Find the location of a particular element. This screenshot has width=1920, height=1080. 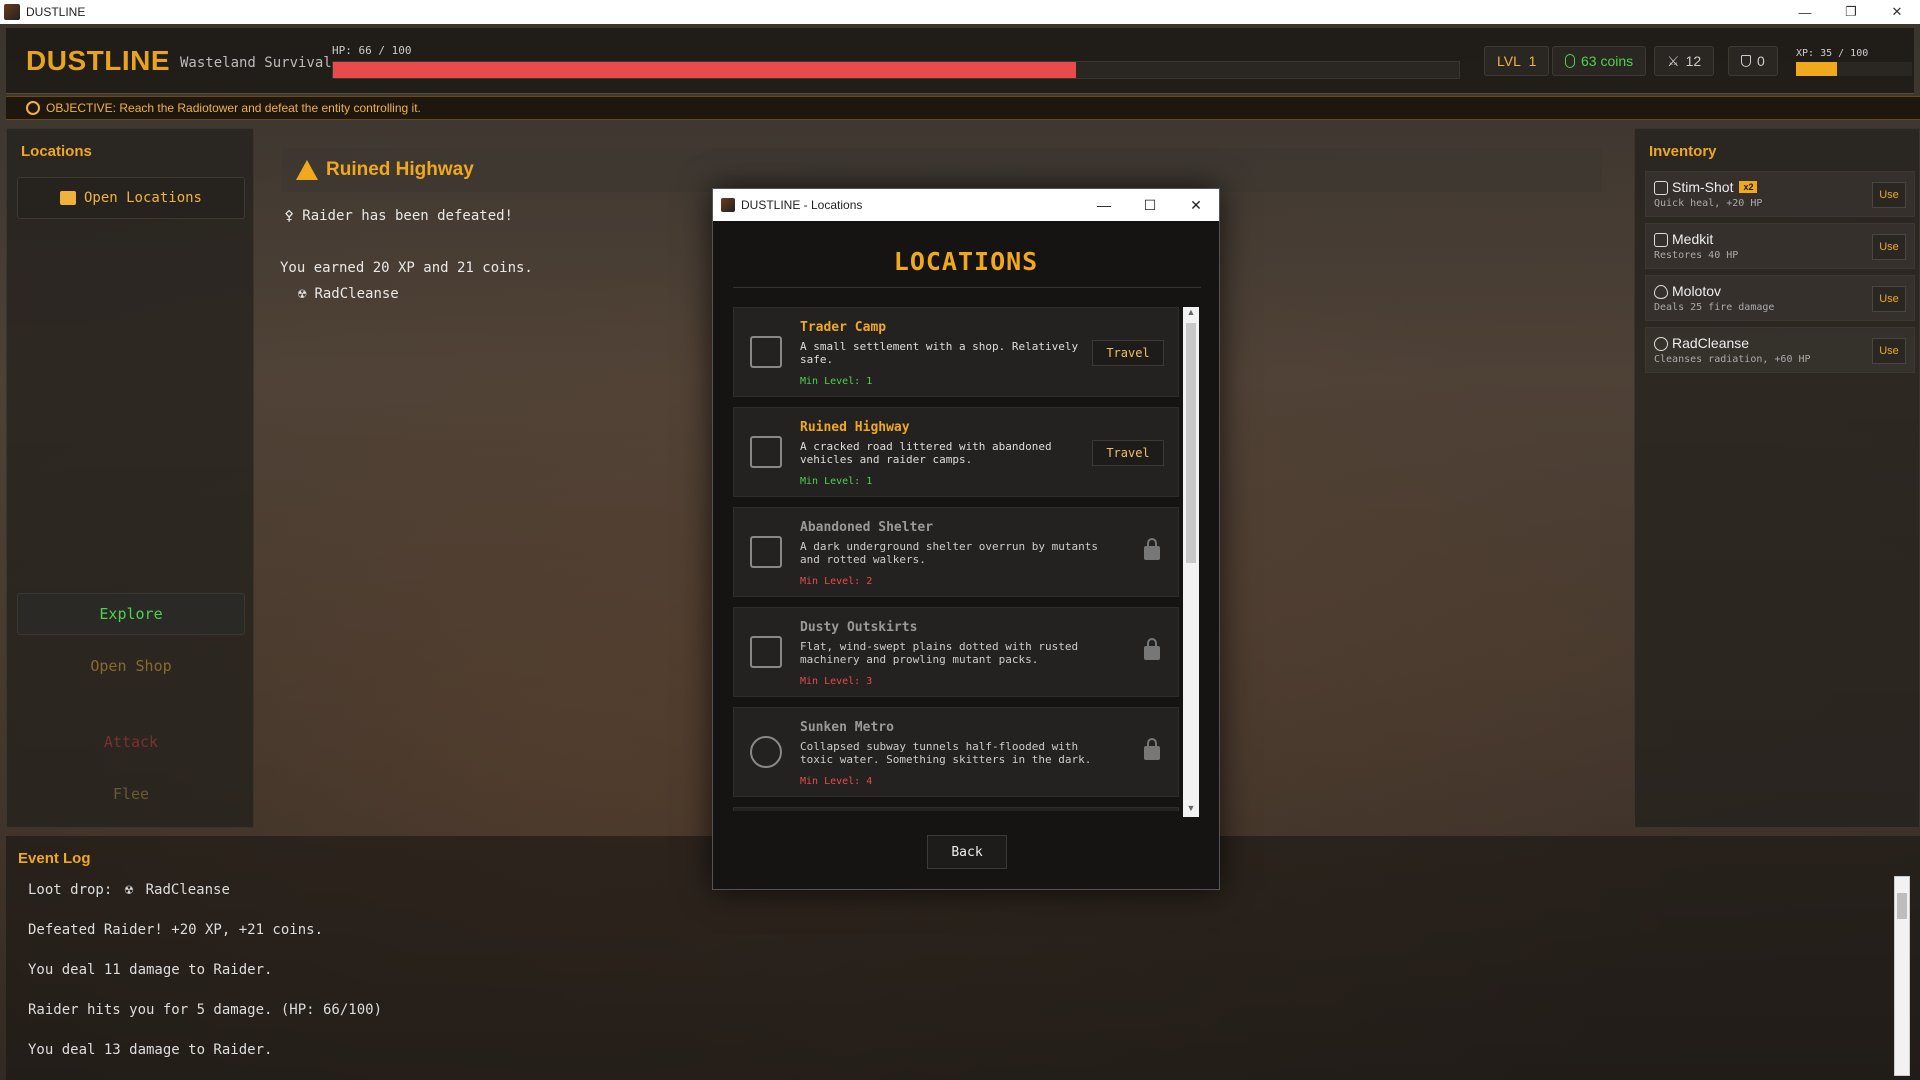

sword-icon: ⚴ is located at coordinates (289, 216).